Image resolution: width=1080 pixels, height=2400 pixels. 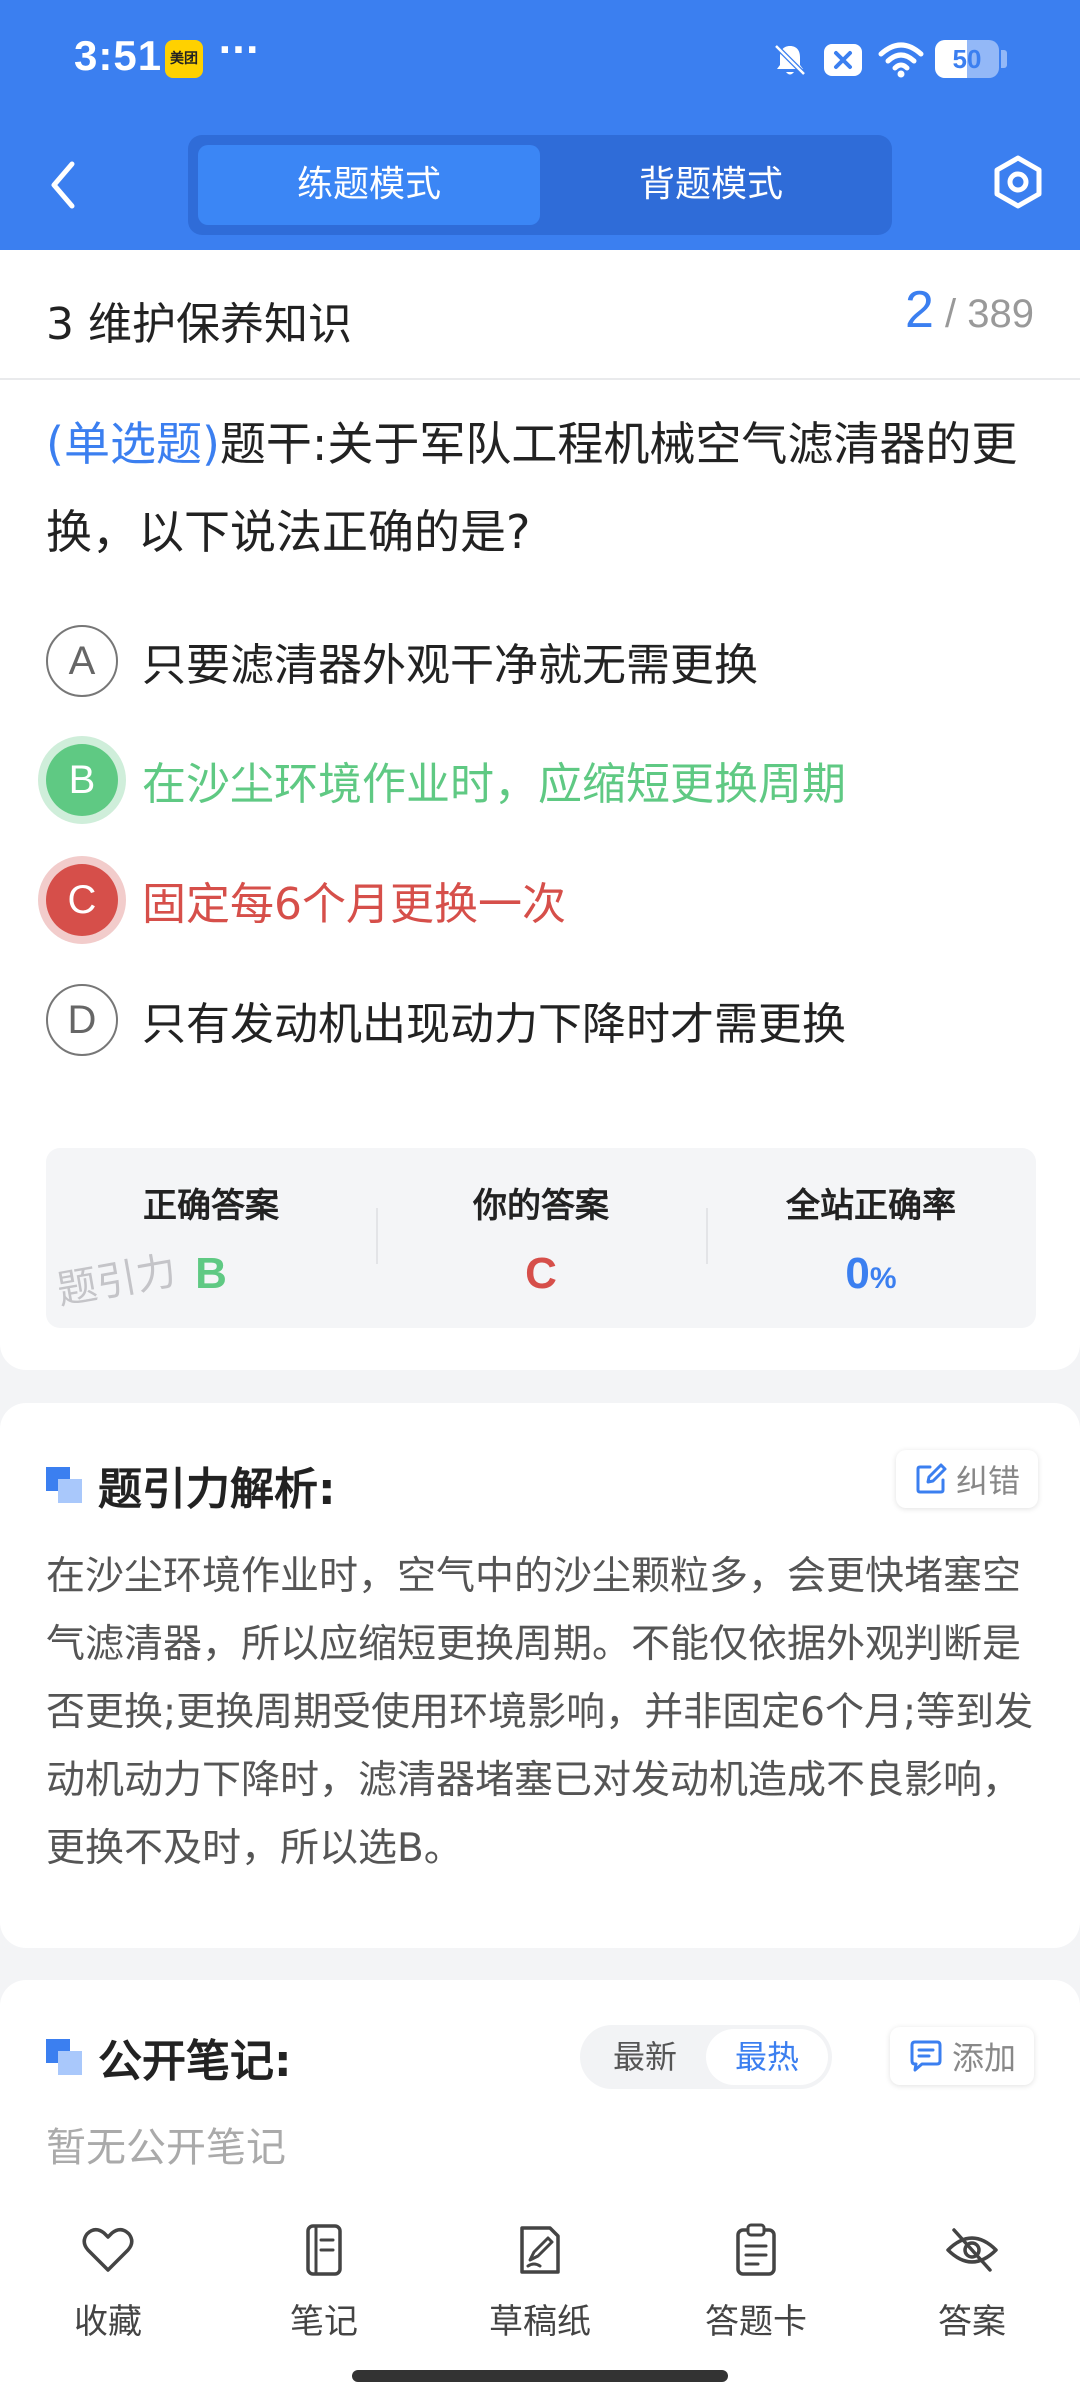 I want to click on wifi-icon, so click(x=901, y=60).